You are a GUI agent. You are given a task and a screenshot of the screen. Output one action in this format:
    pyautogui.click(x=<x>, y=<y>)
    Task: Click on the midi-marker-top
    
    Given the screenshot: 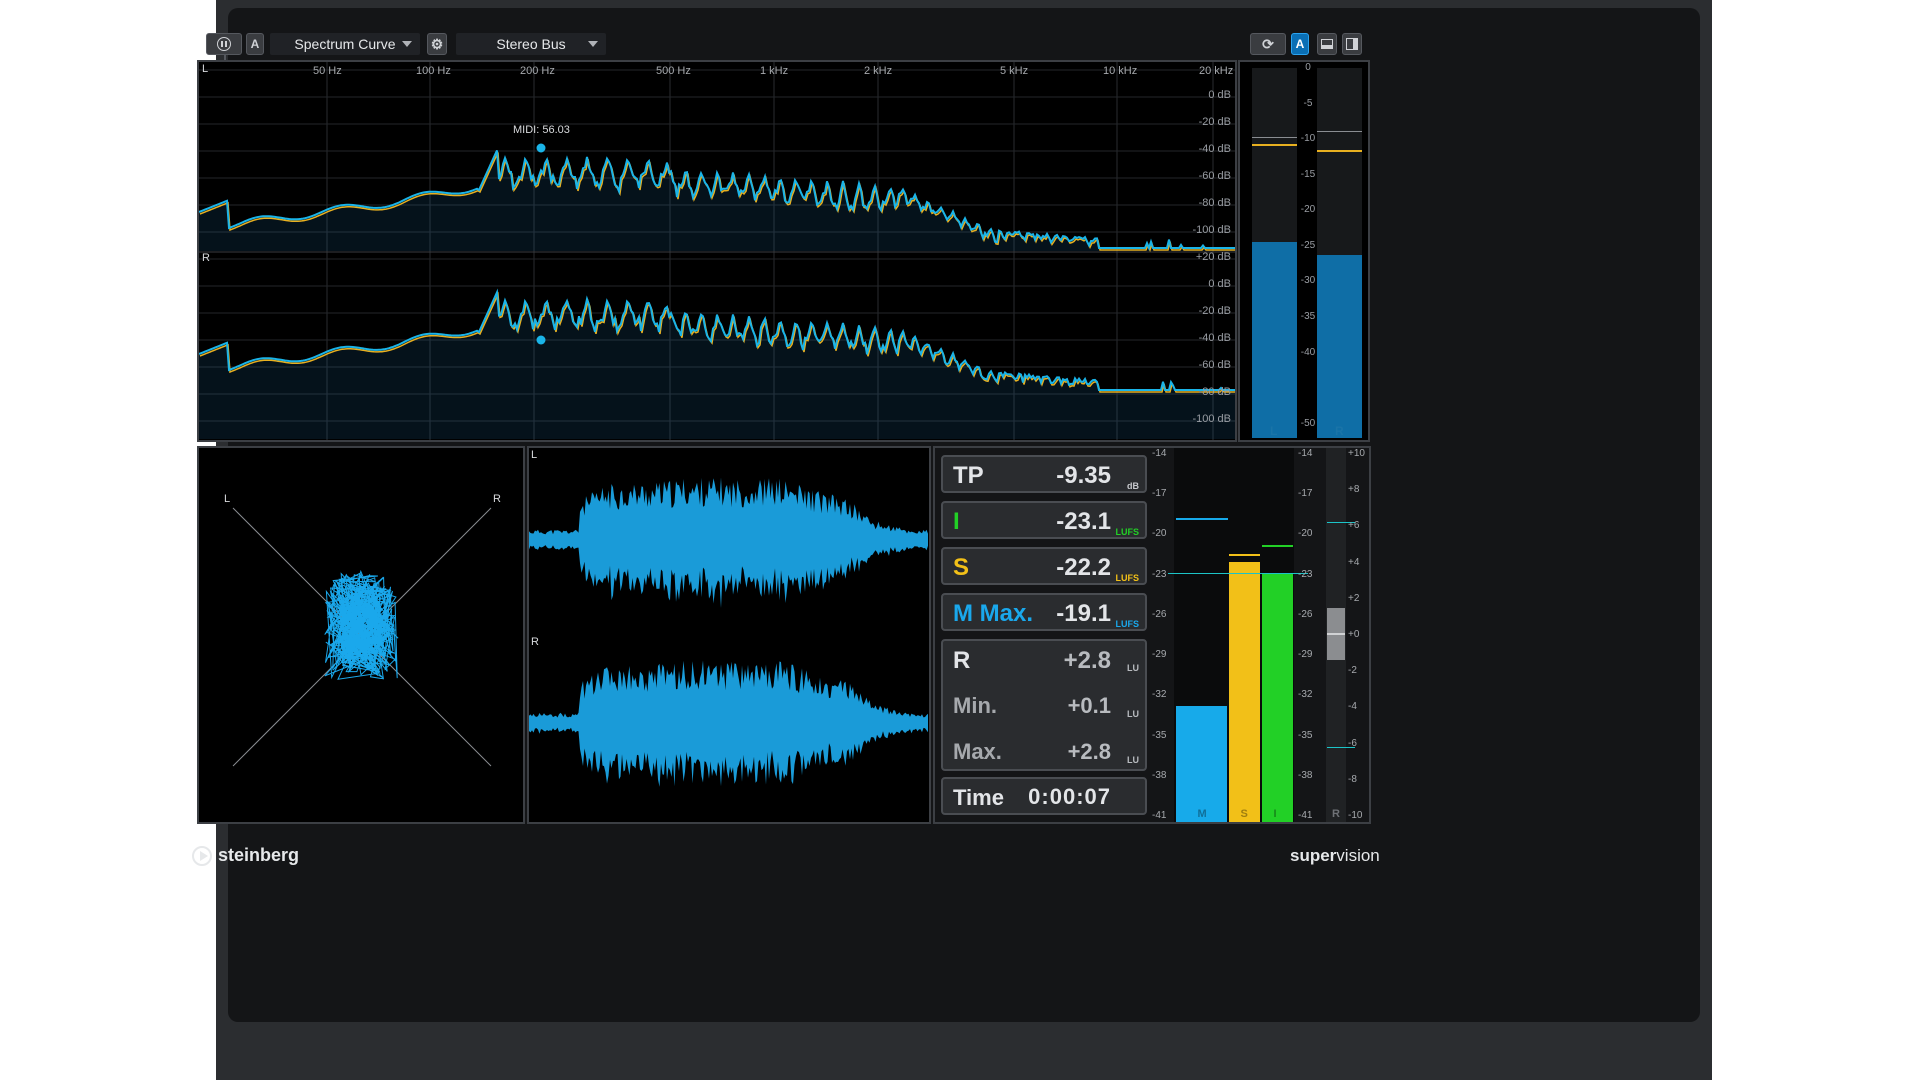 What is the action you would take?
    pyautogui.click(x=541, y=148)
    